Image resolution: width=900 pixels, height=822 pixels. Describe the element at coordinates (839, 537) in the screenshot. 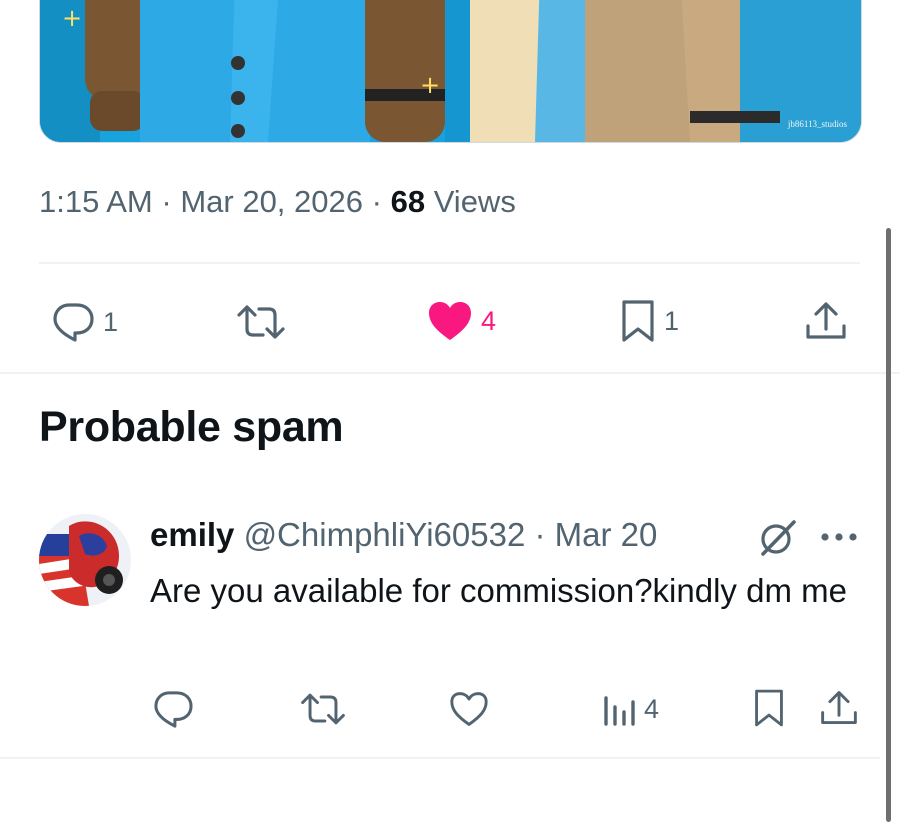

I see `more-icon` at that location.